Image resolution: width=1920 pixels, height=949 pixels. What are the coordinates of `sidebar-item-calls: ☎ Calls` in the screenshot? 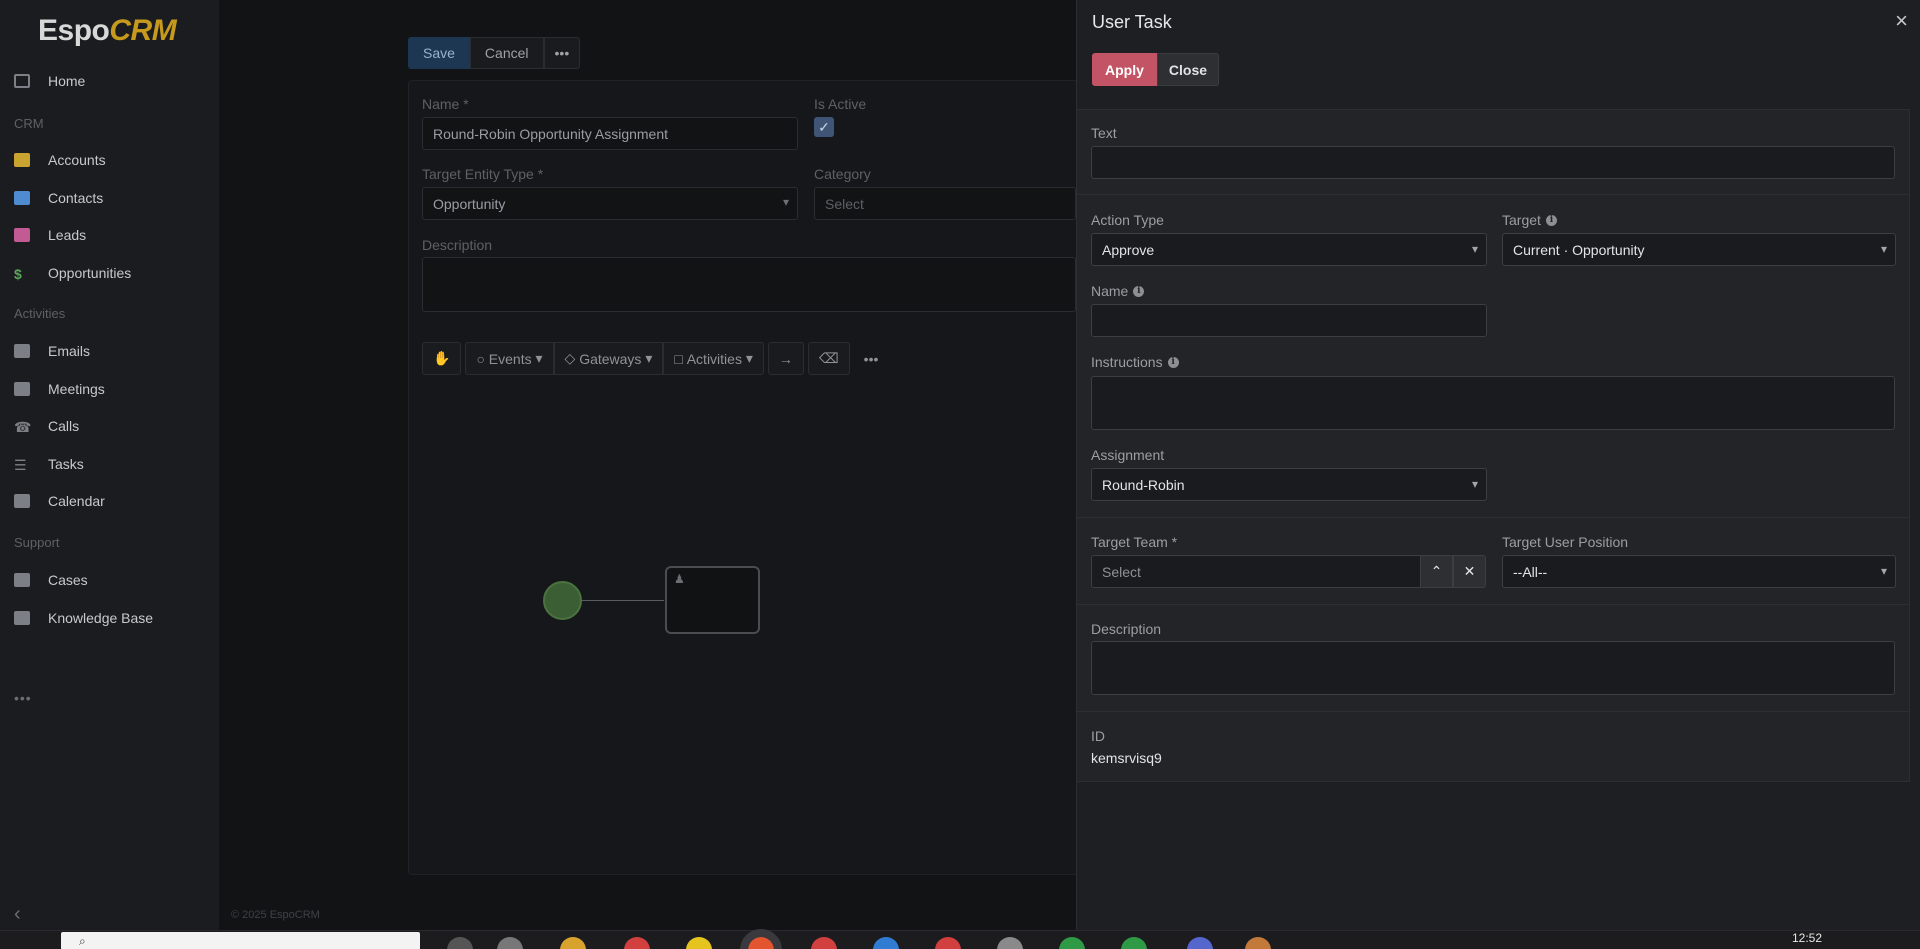 It's located at (114, 426).